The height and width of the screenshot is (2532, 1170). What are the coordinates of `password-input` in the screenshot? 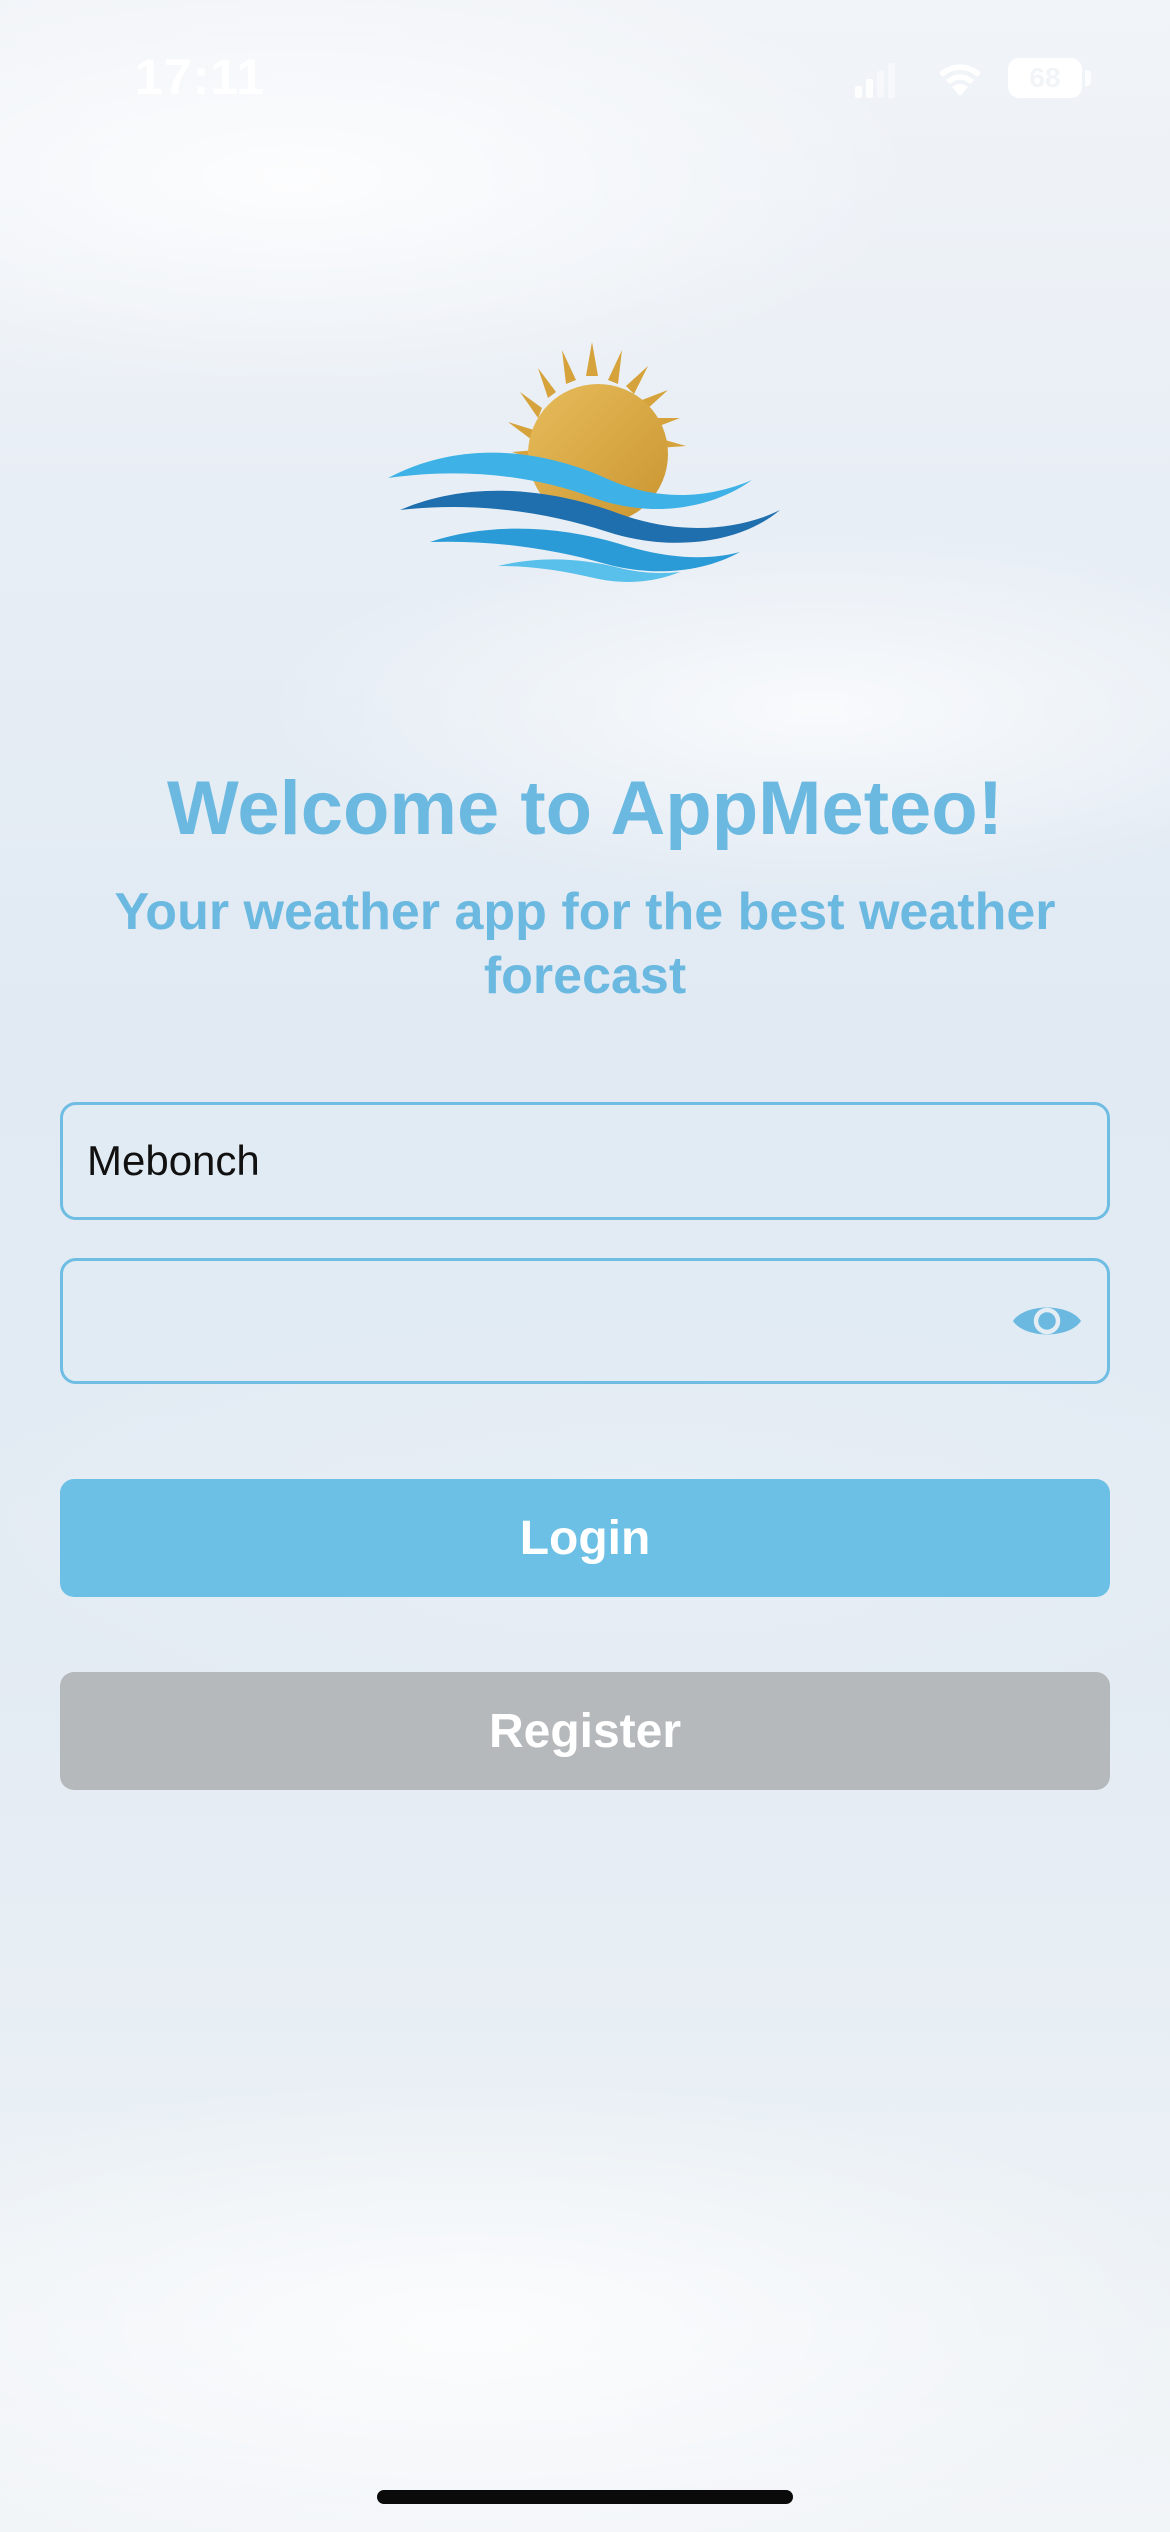 It's located at (537, 1321).